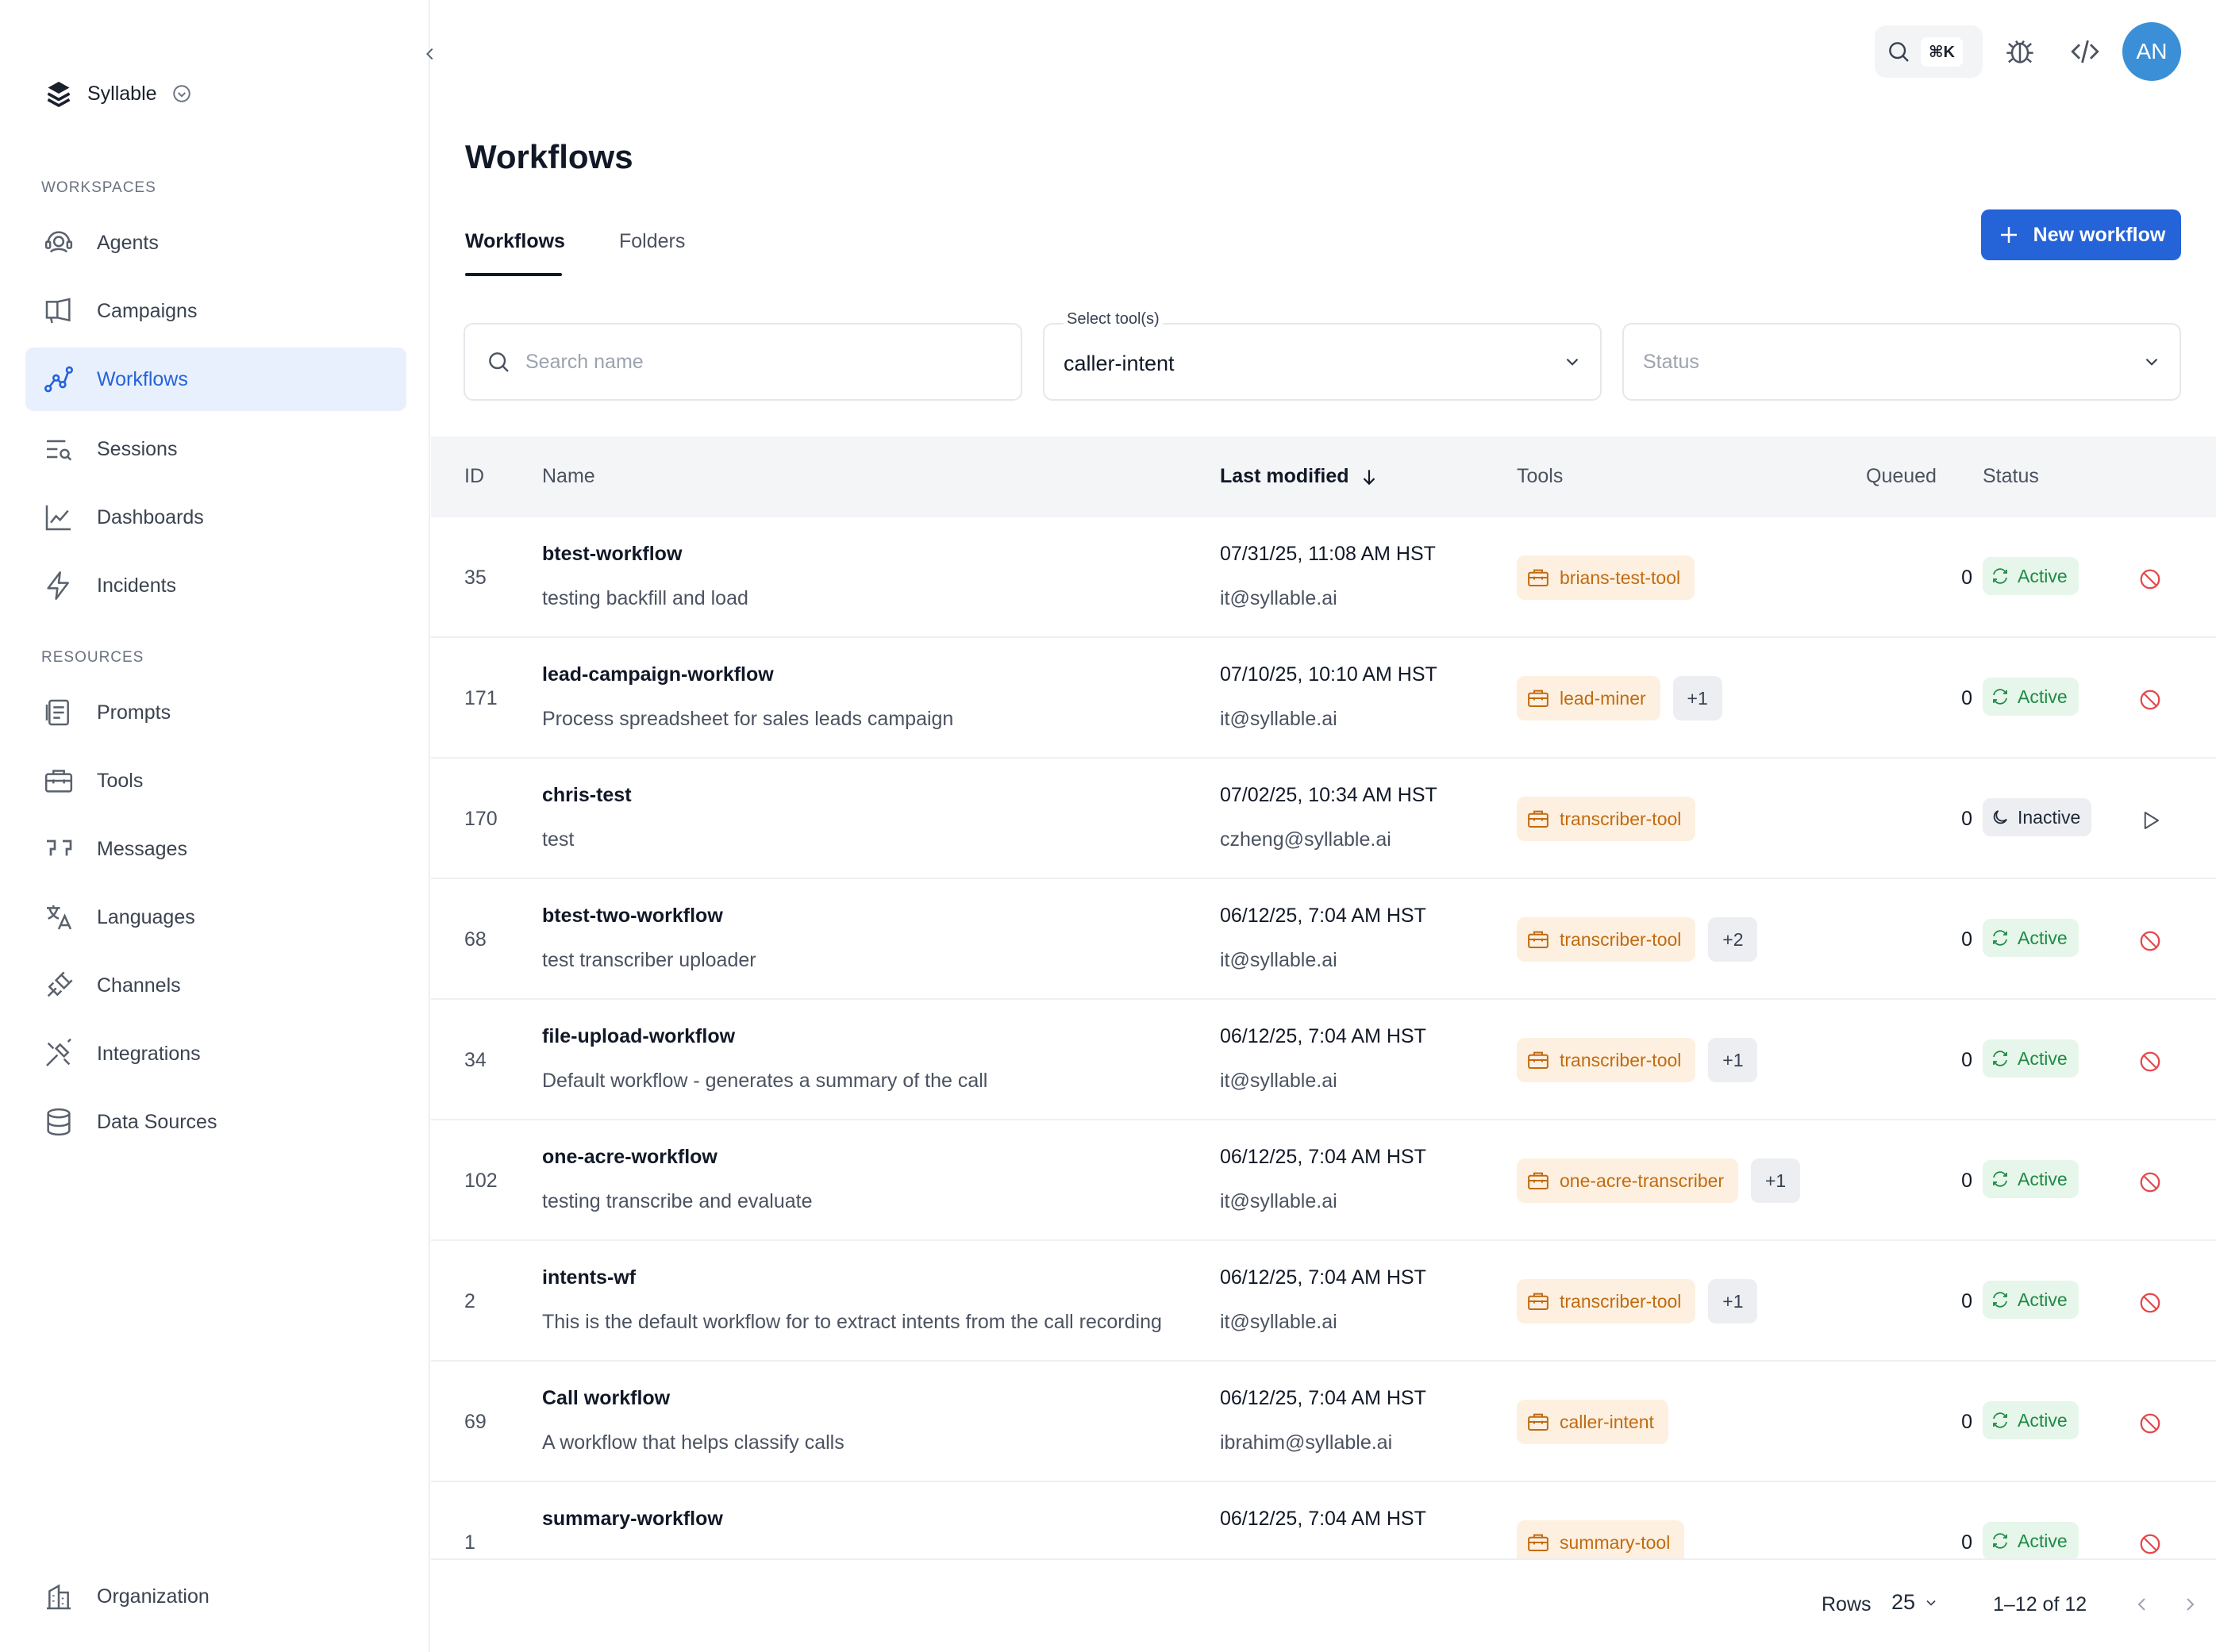  I want to click on last-modified-date: 06/12/25, 7:04 AM HST, so click(1323, 1519).